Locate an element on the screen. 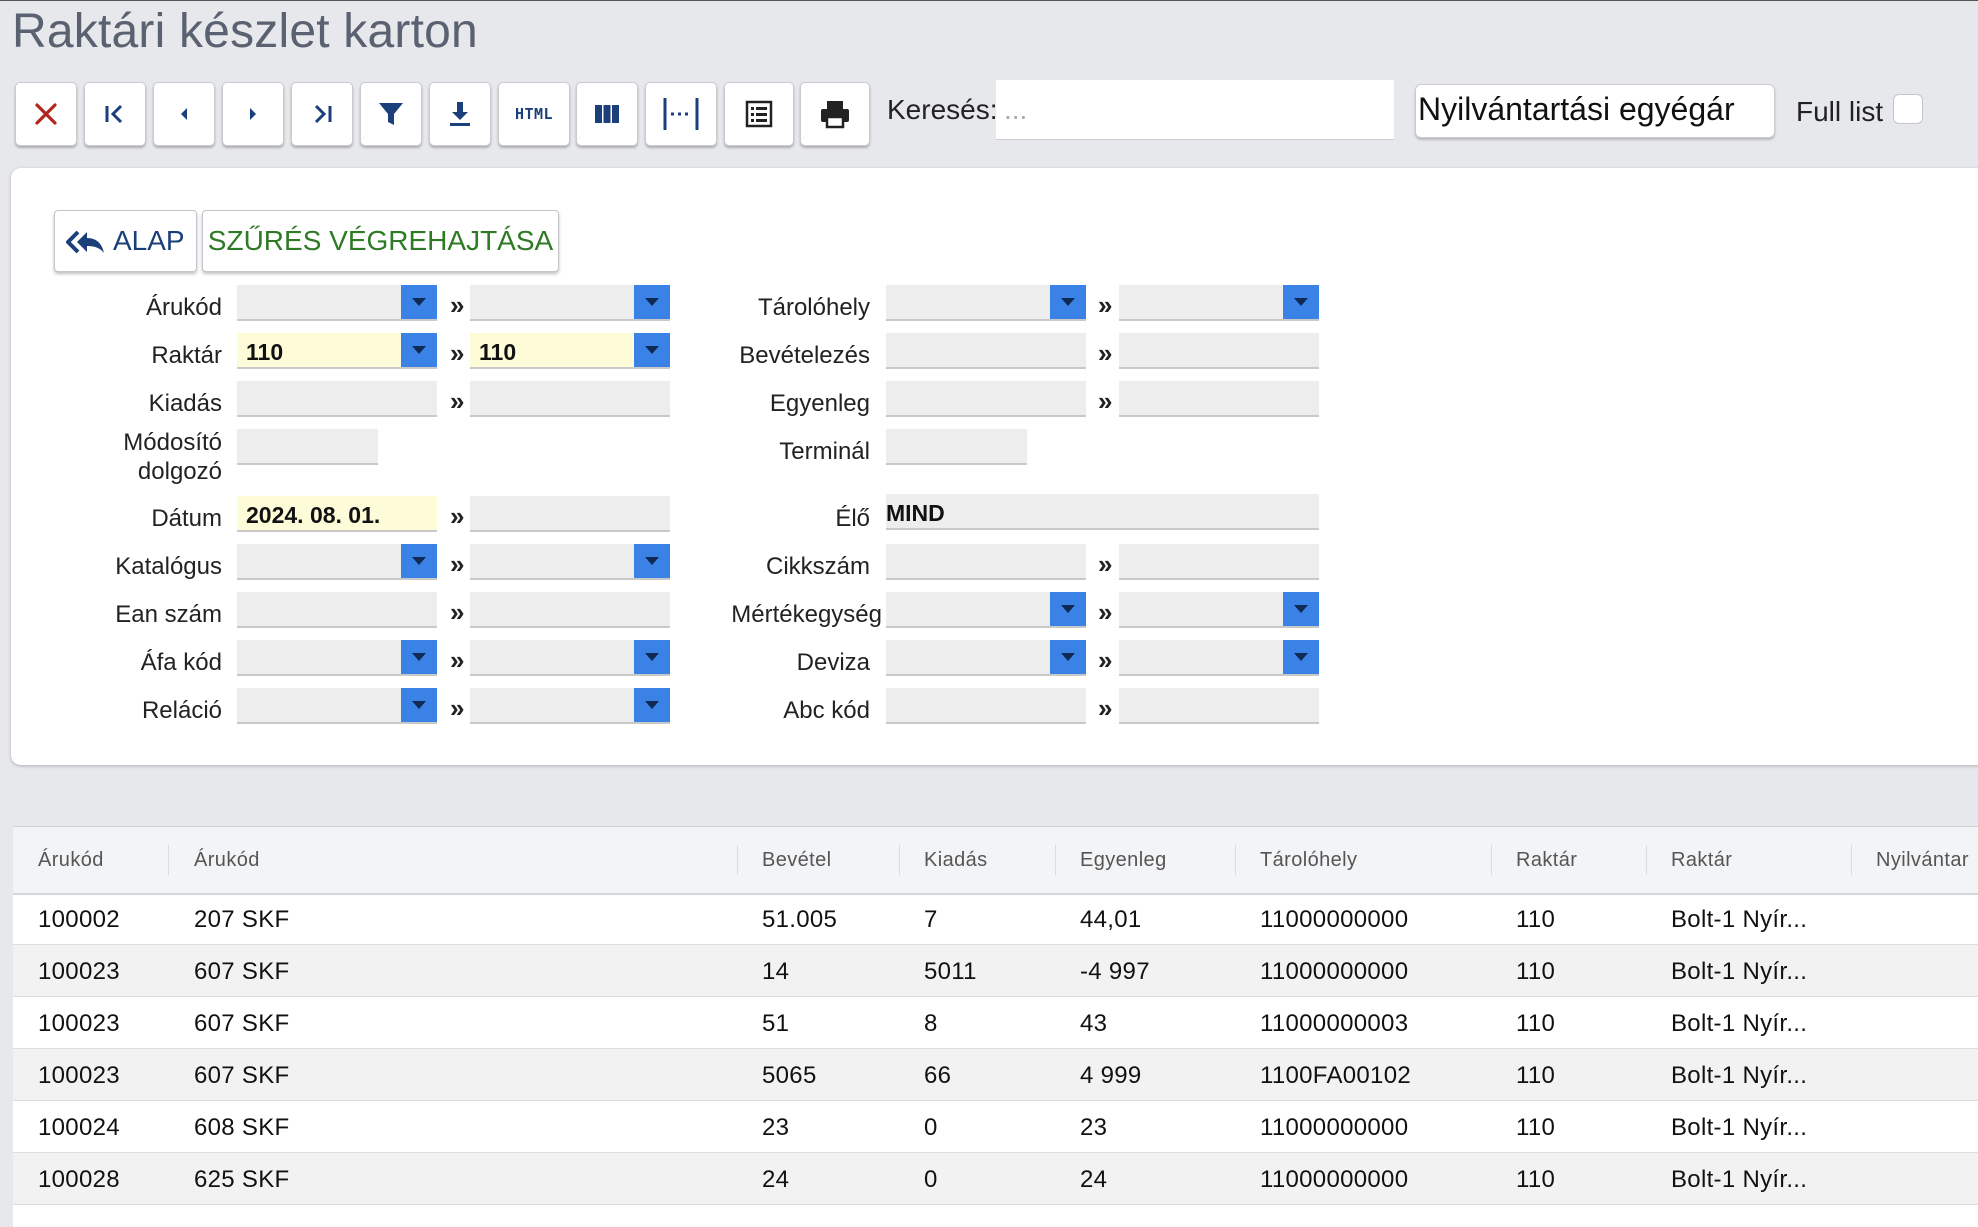  abc-from-input is located at coordinates (986, 706).